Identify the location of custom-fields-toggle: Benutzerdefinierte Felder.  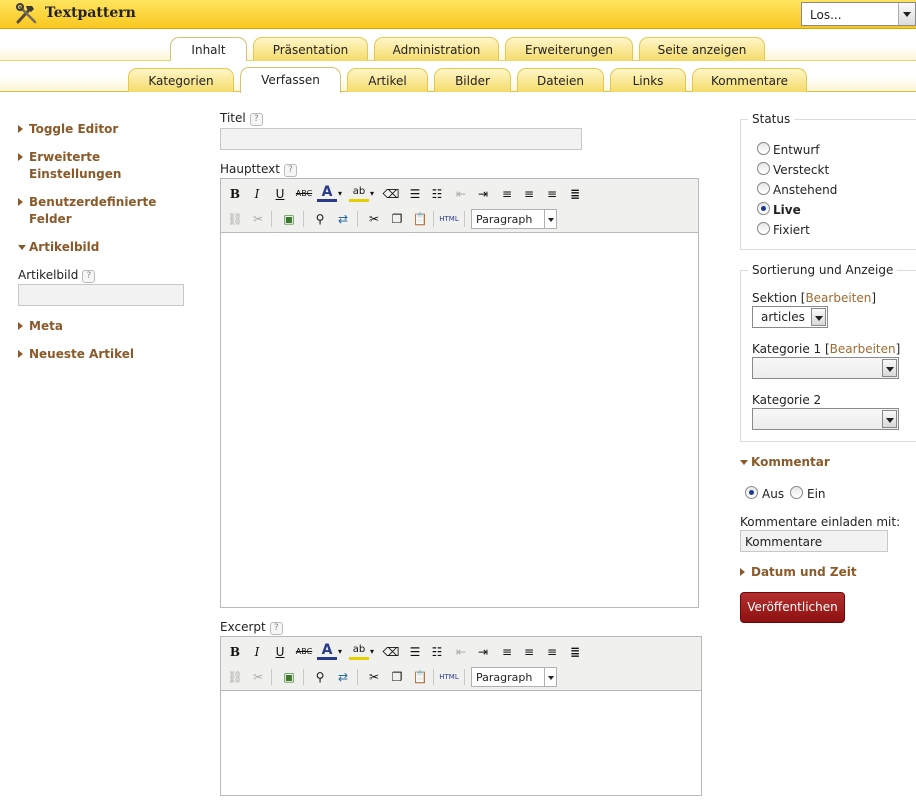
(93, 211).